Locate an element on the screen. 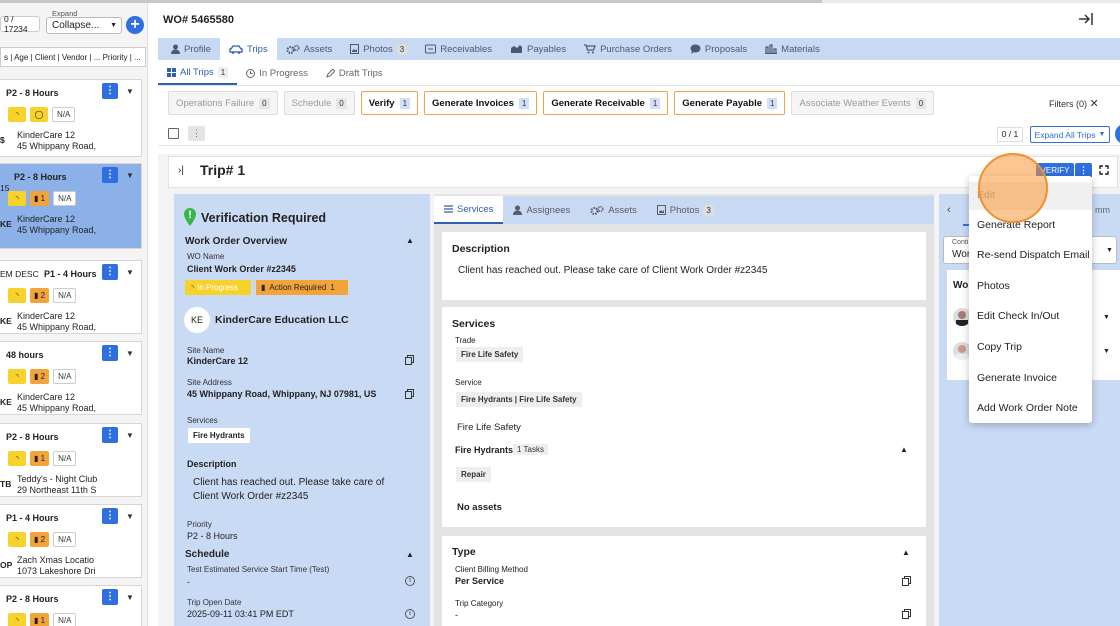 Image resolution: width=1120 pixels, height=626 pixels. company-name: KinderCare Education LLC is located at coordinates (282, 320).